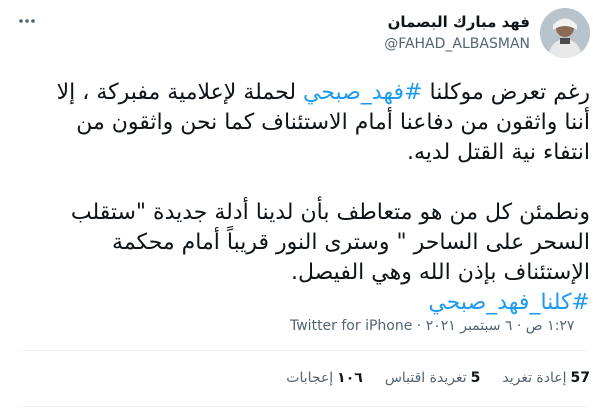  I want to click on retweets-stat: 57إعادة تغريد, so click(546, 378).